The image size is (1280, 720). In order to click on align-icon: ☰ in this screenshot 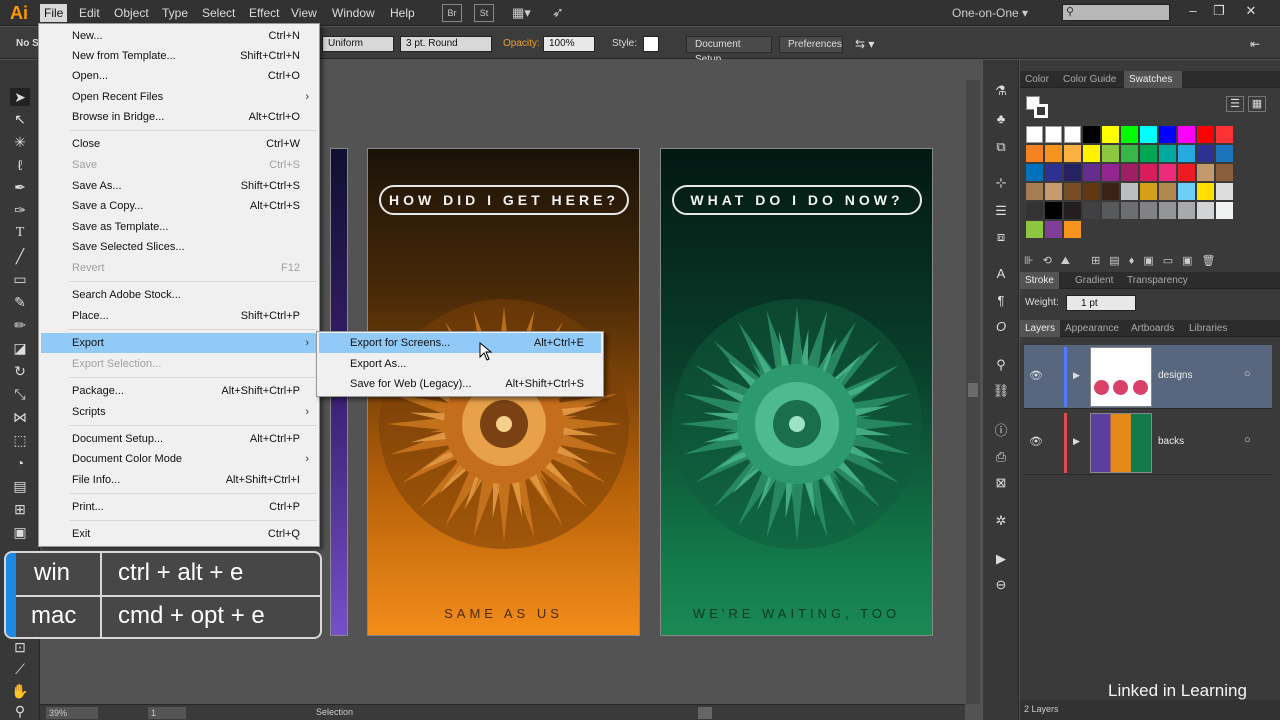, I will do `click(1001, 211)`.